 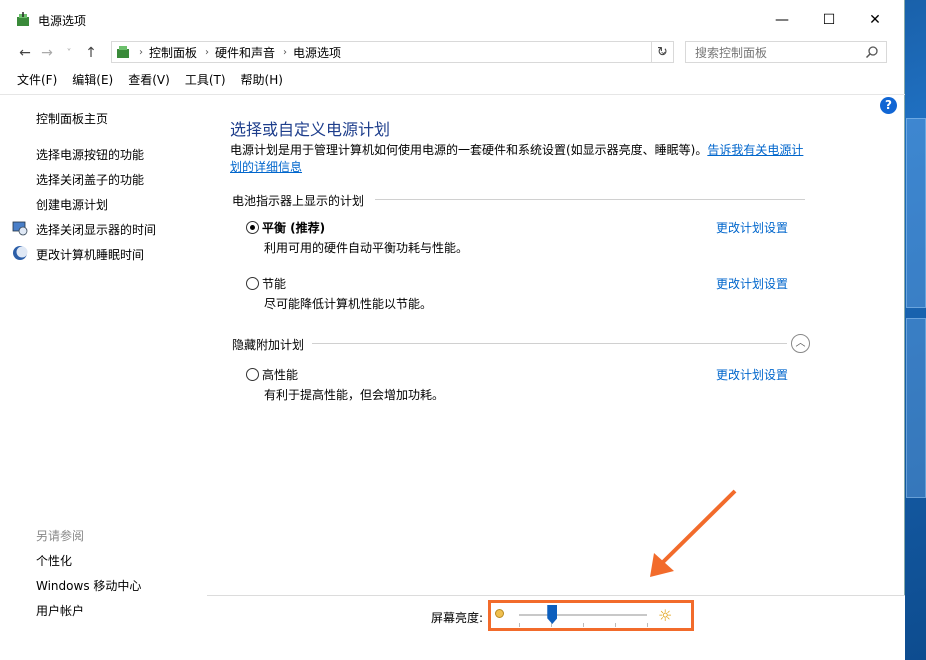 I want to click on battery-plans-heading: 电池指示器上显示的计划, so click(x=298, y=201).